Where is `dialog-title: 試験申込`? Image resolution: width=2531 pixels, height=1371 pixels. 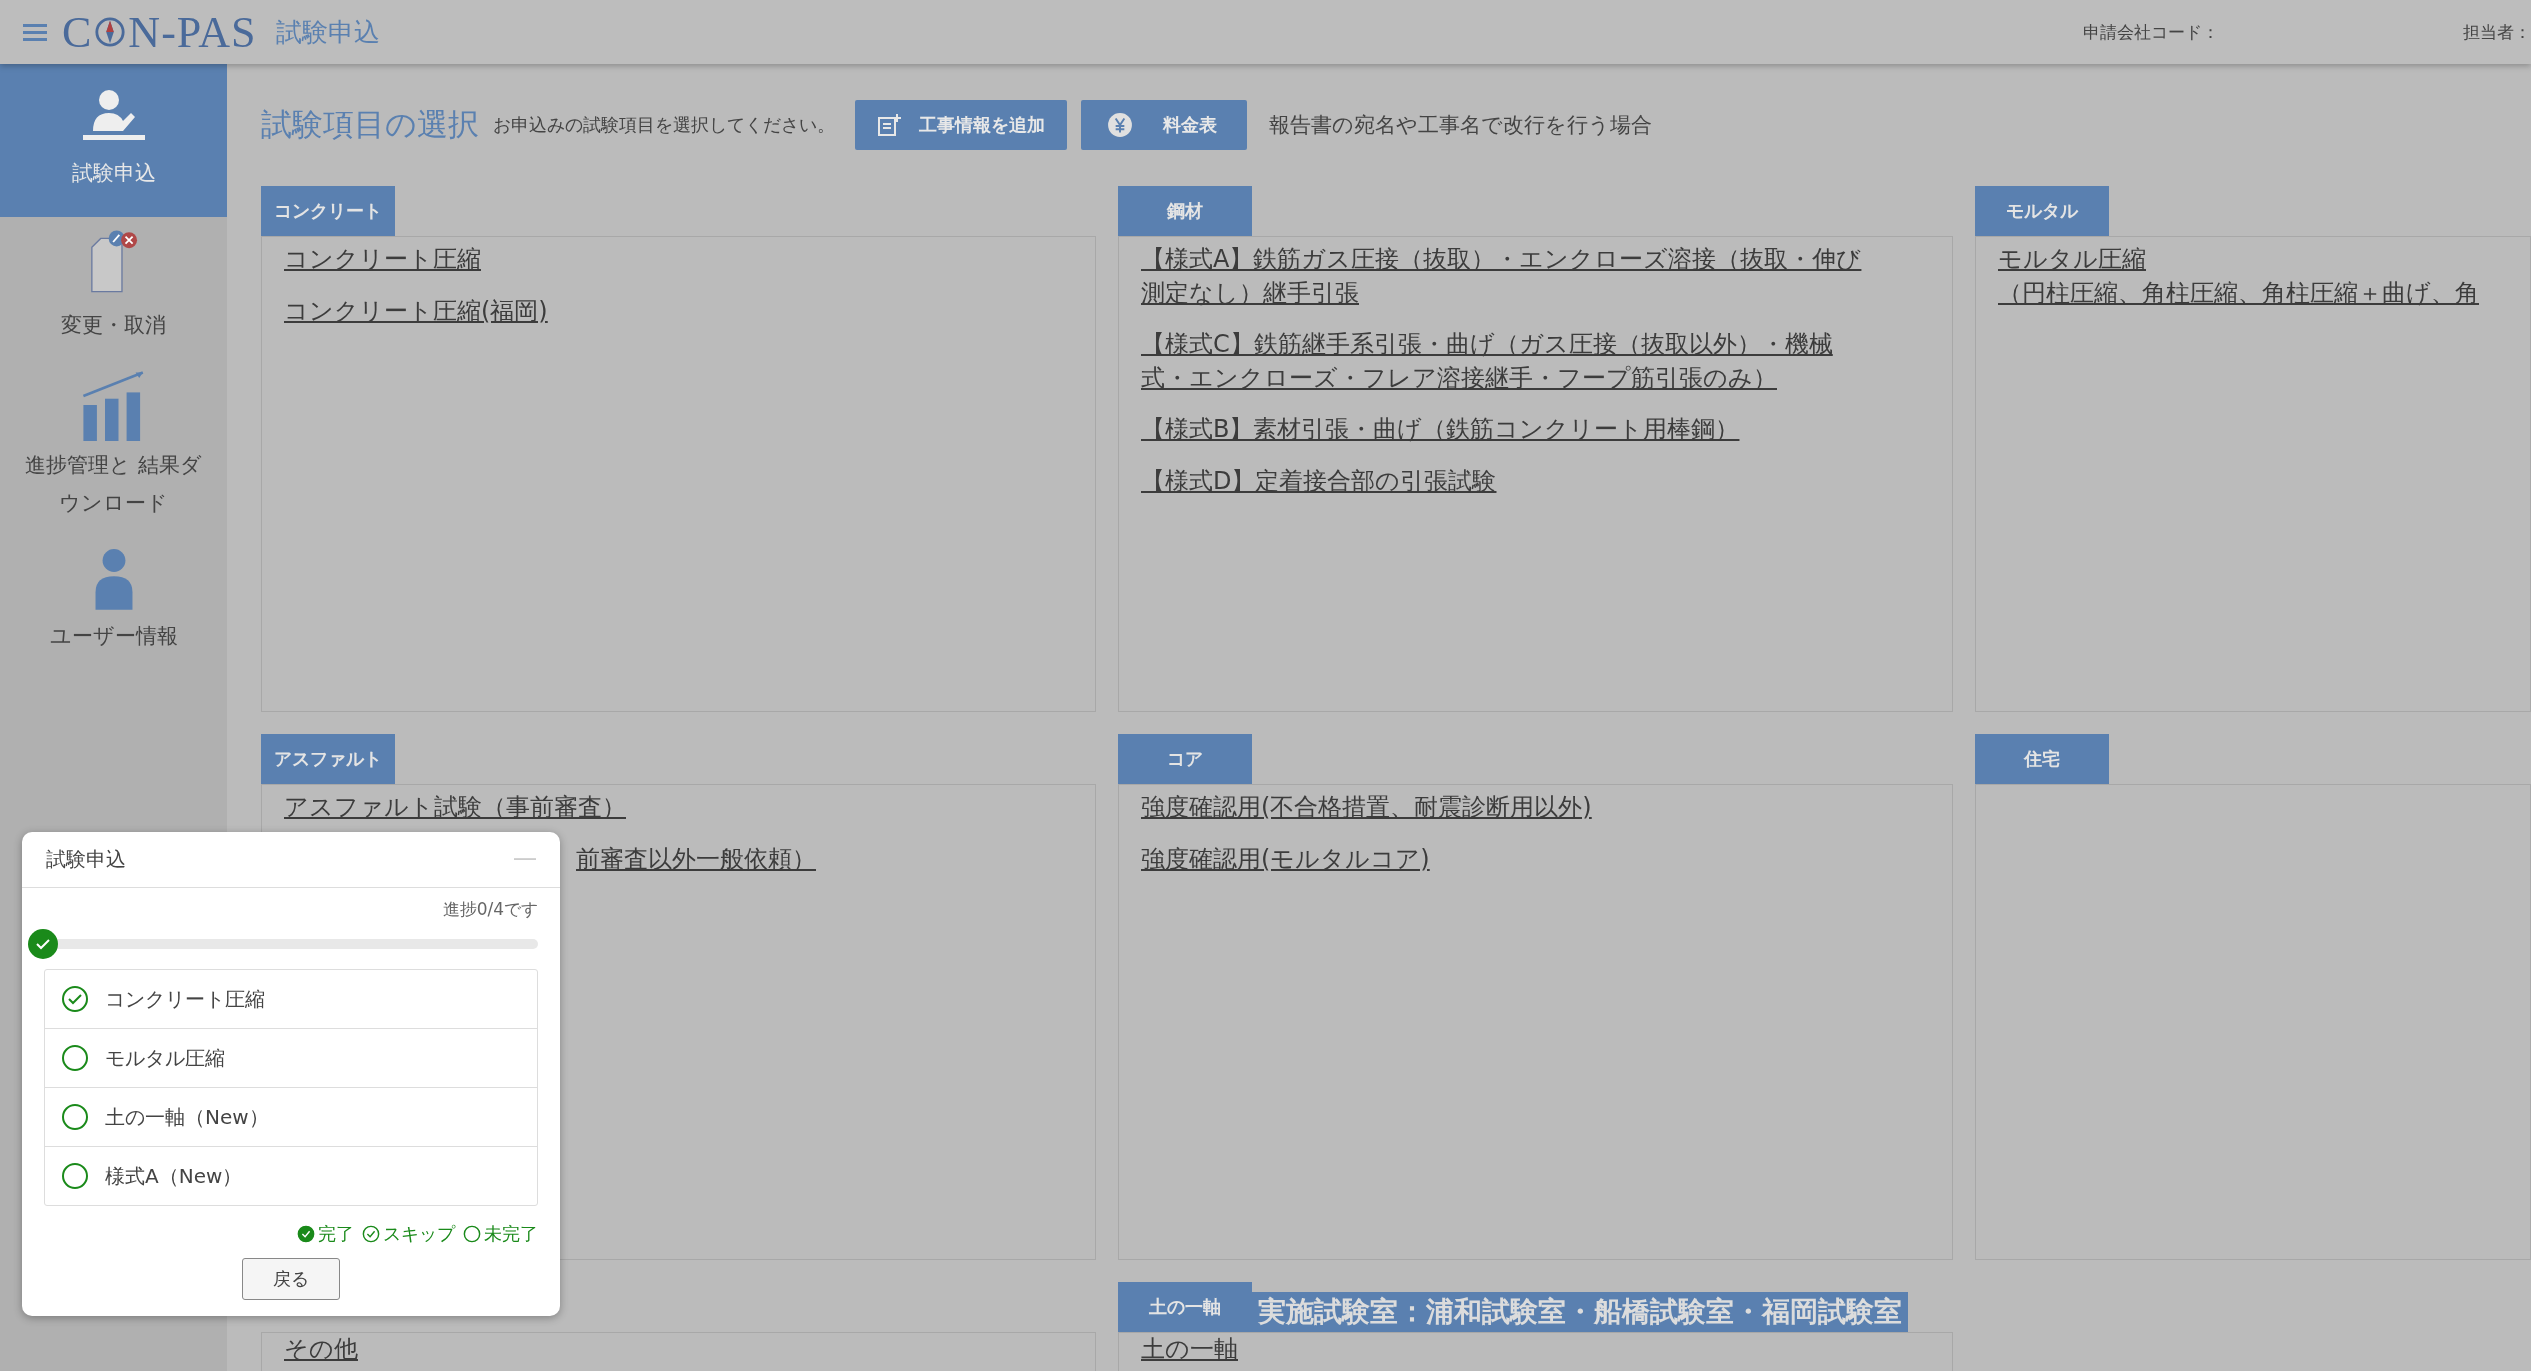 dialog-title: 試験申込 is located at coordinates (86, 859).